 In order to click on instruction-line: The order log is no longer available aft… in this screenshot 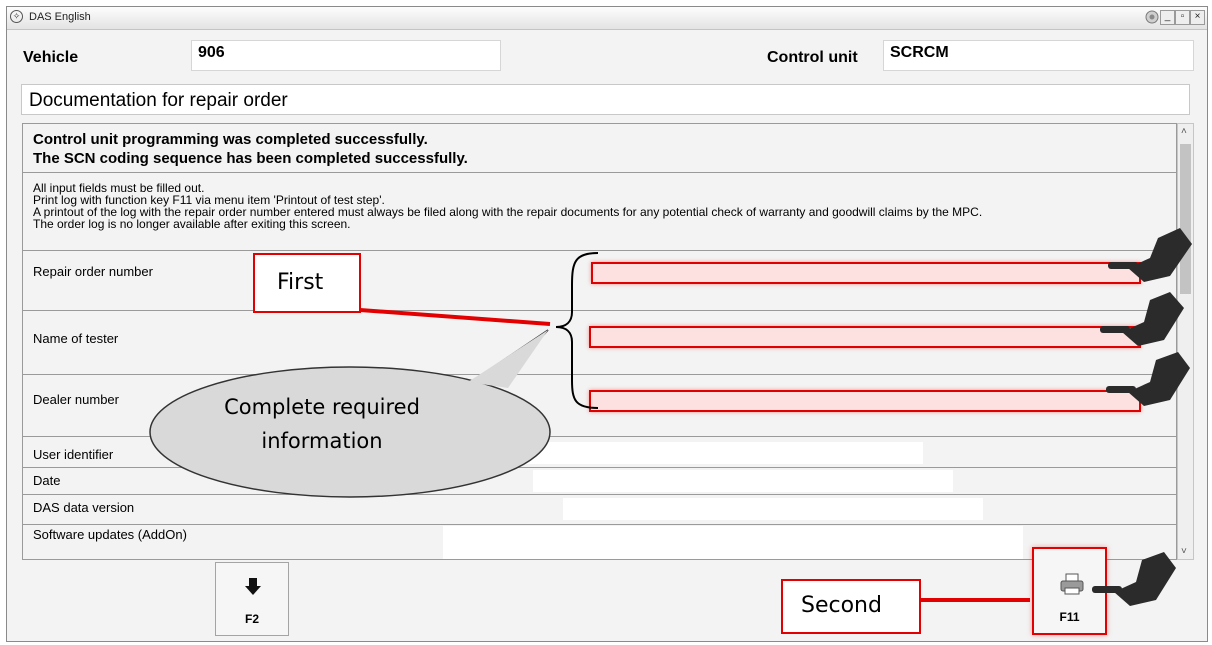, I will do `click(192, 224)`.